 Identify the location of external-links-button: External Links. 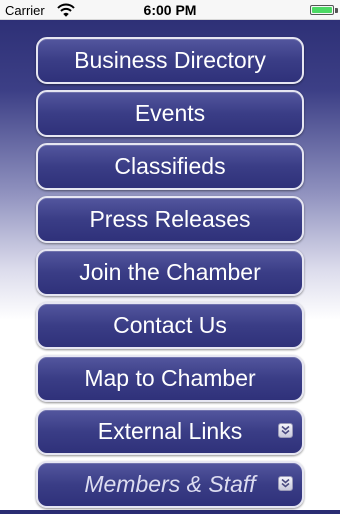
(170, 431).